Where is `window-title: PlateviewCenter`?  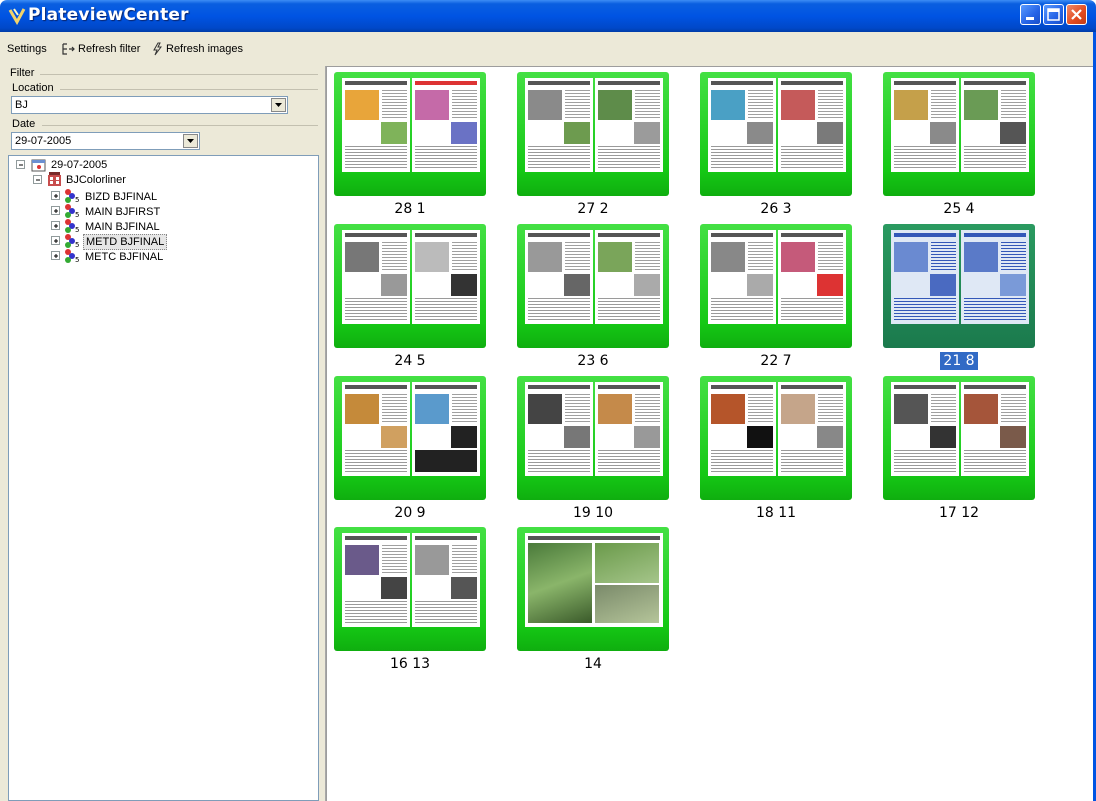 window-title: PlateviewCenter is located at coordinates (108, 15).